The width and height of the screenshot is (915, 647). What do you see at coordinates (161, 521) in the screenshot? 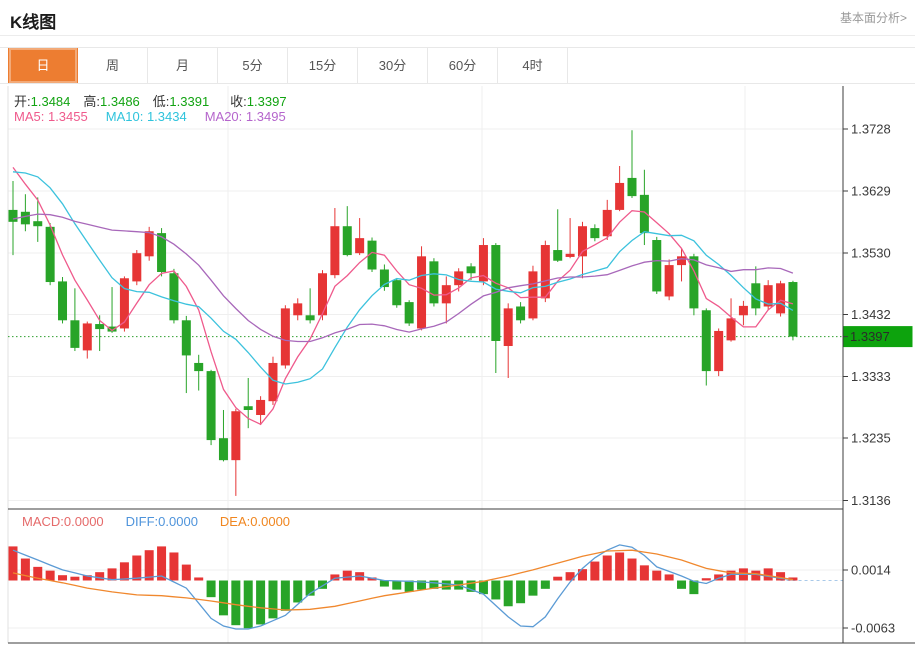
I see `diff-readout: DIFF:0.0000` at bounding box center [161, 521].